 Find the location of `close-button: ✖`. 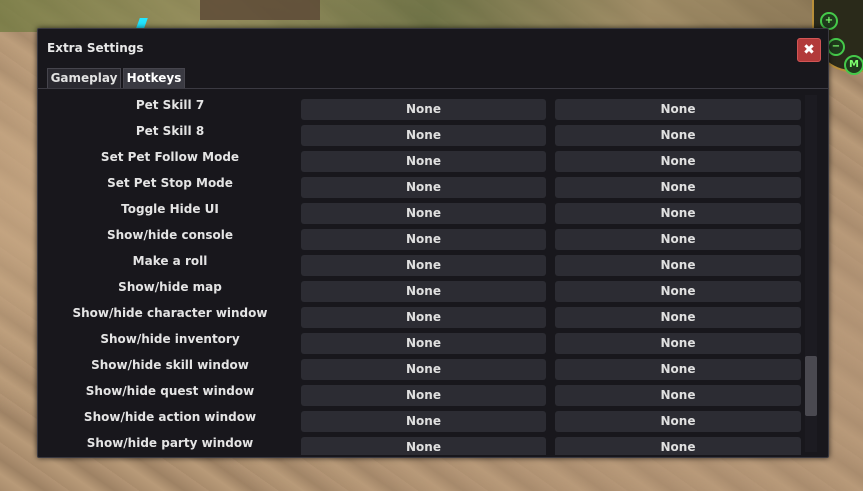

close-button: ✖ is located at coordinates (809, 50).